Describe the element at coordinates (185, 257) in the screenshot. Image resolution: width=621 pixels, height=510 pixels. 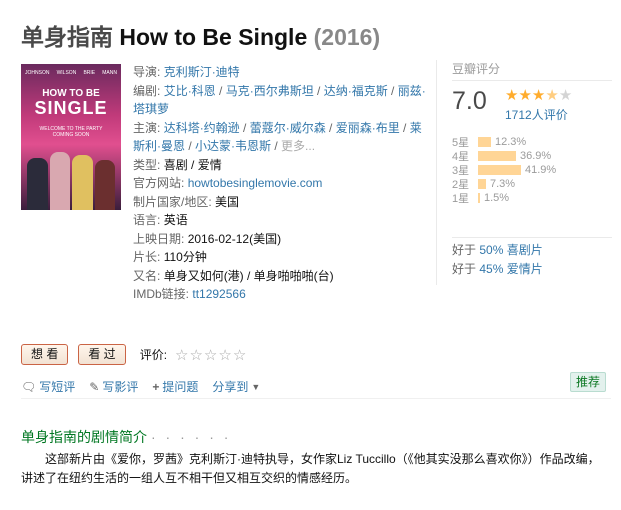
I see `runtime-value: 110分钟` at that location.